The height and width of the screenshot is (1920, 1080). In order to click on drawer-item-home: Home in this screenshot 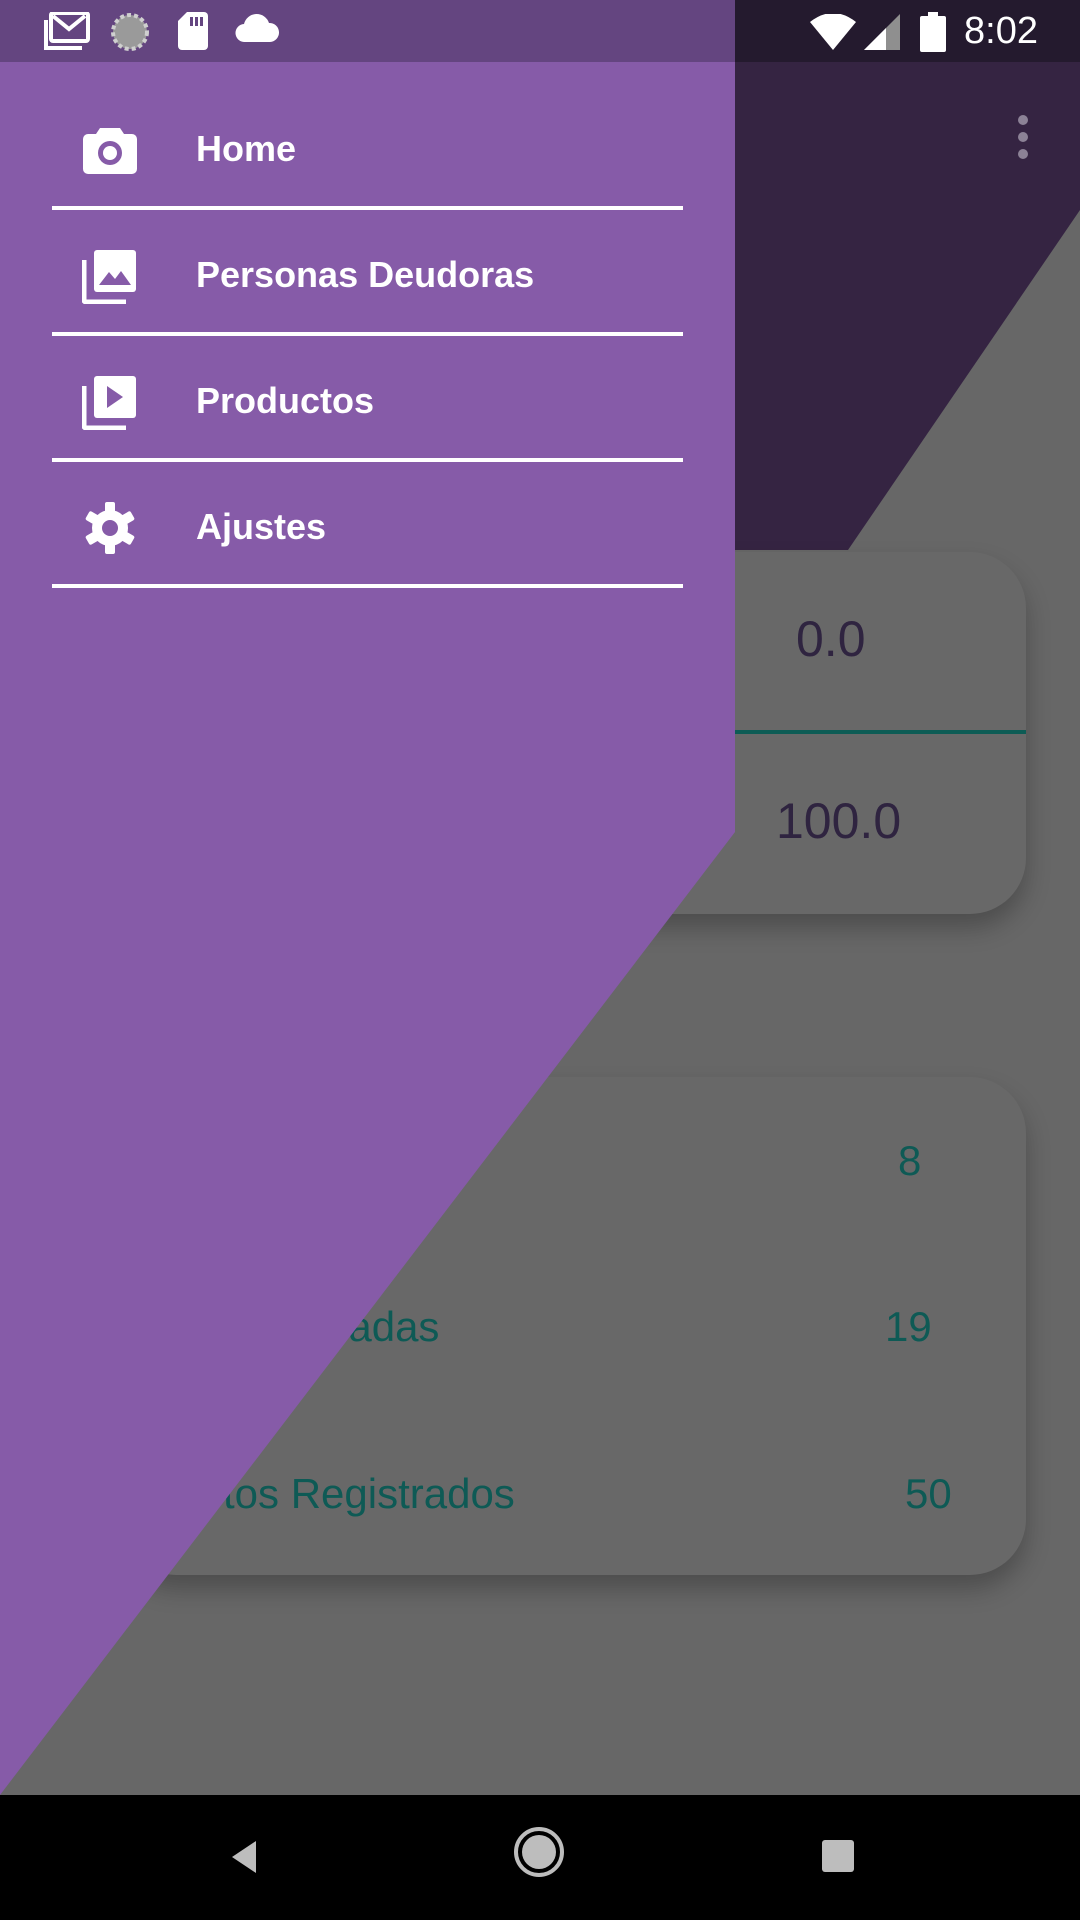, I will do `click(367, 148)`.